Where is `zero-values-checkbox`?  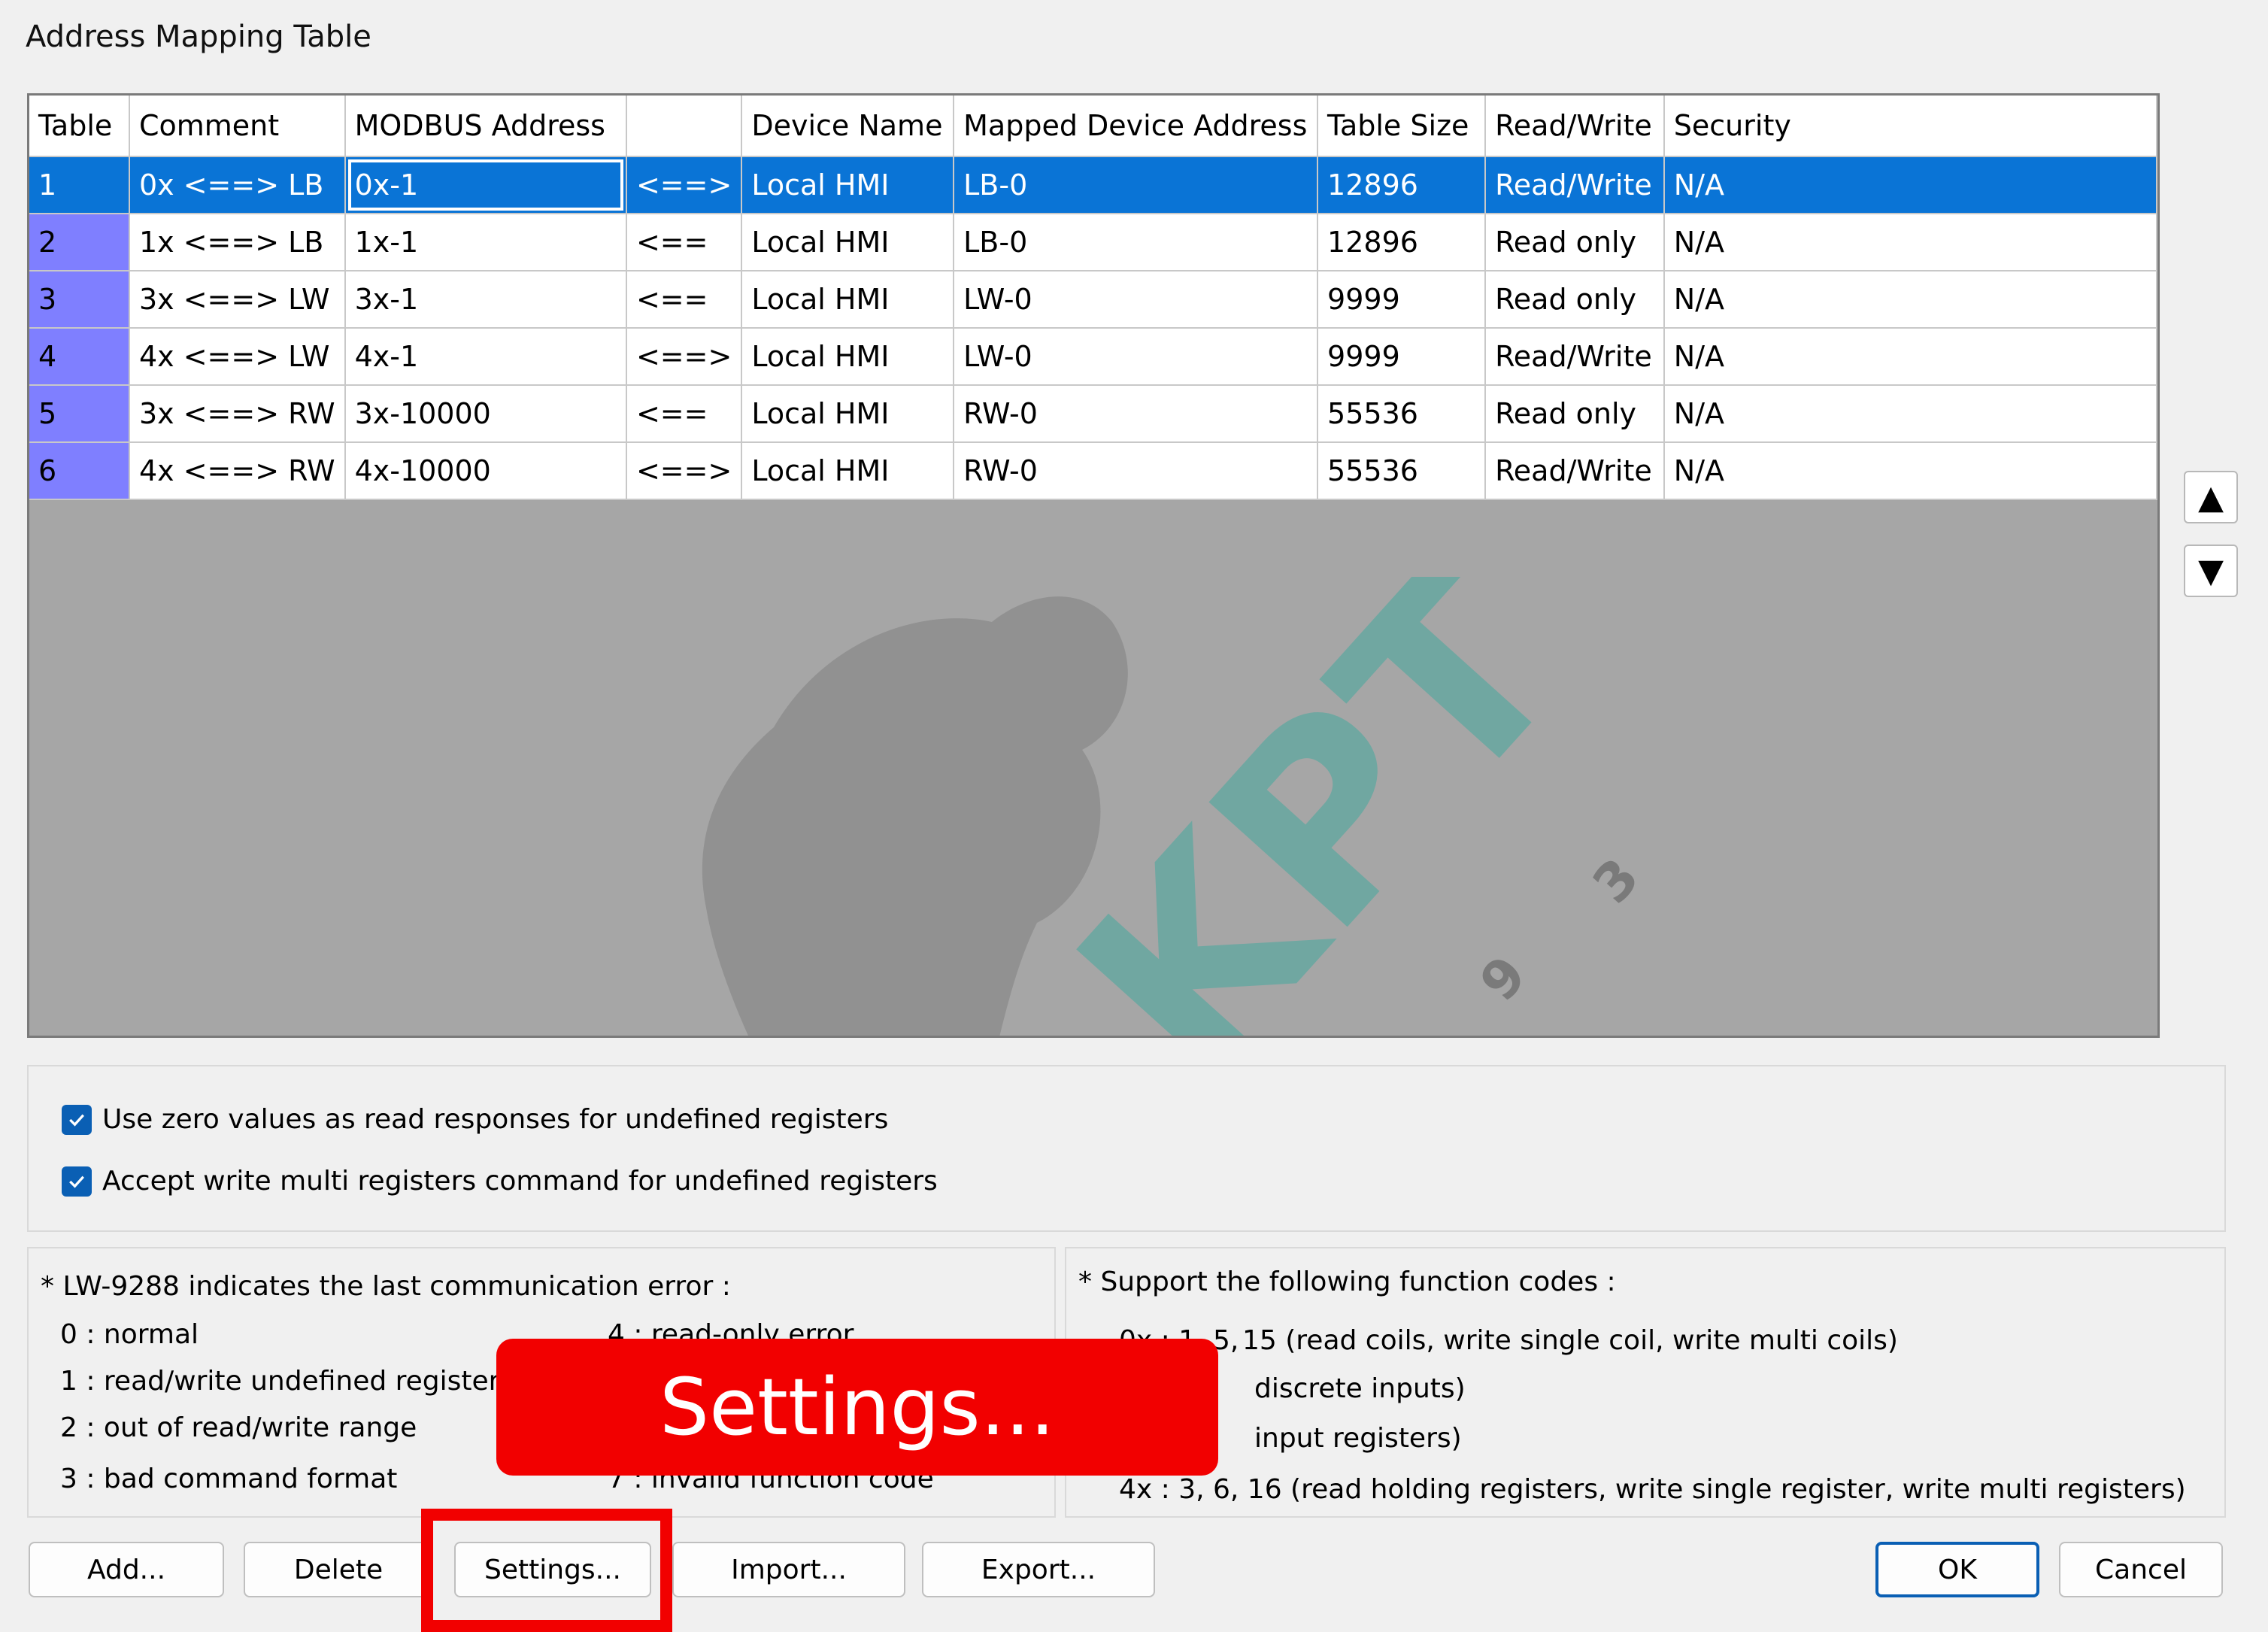 zero-values-checkbox is located at coordinates (77, 1119).